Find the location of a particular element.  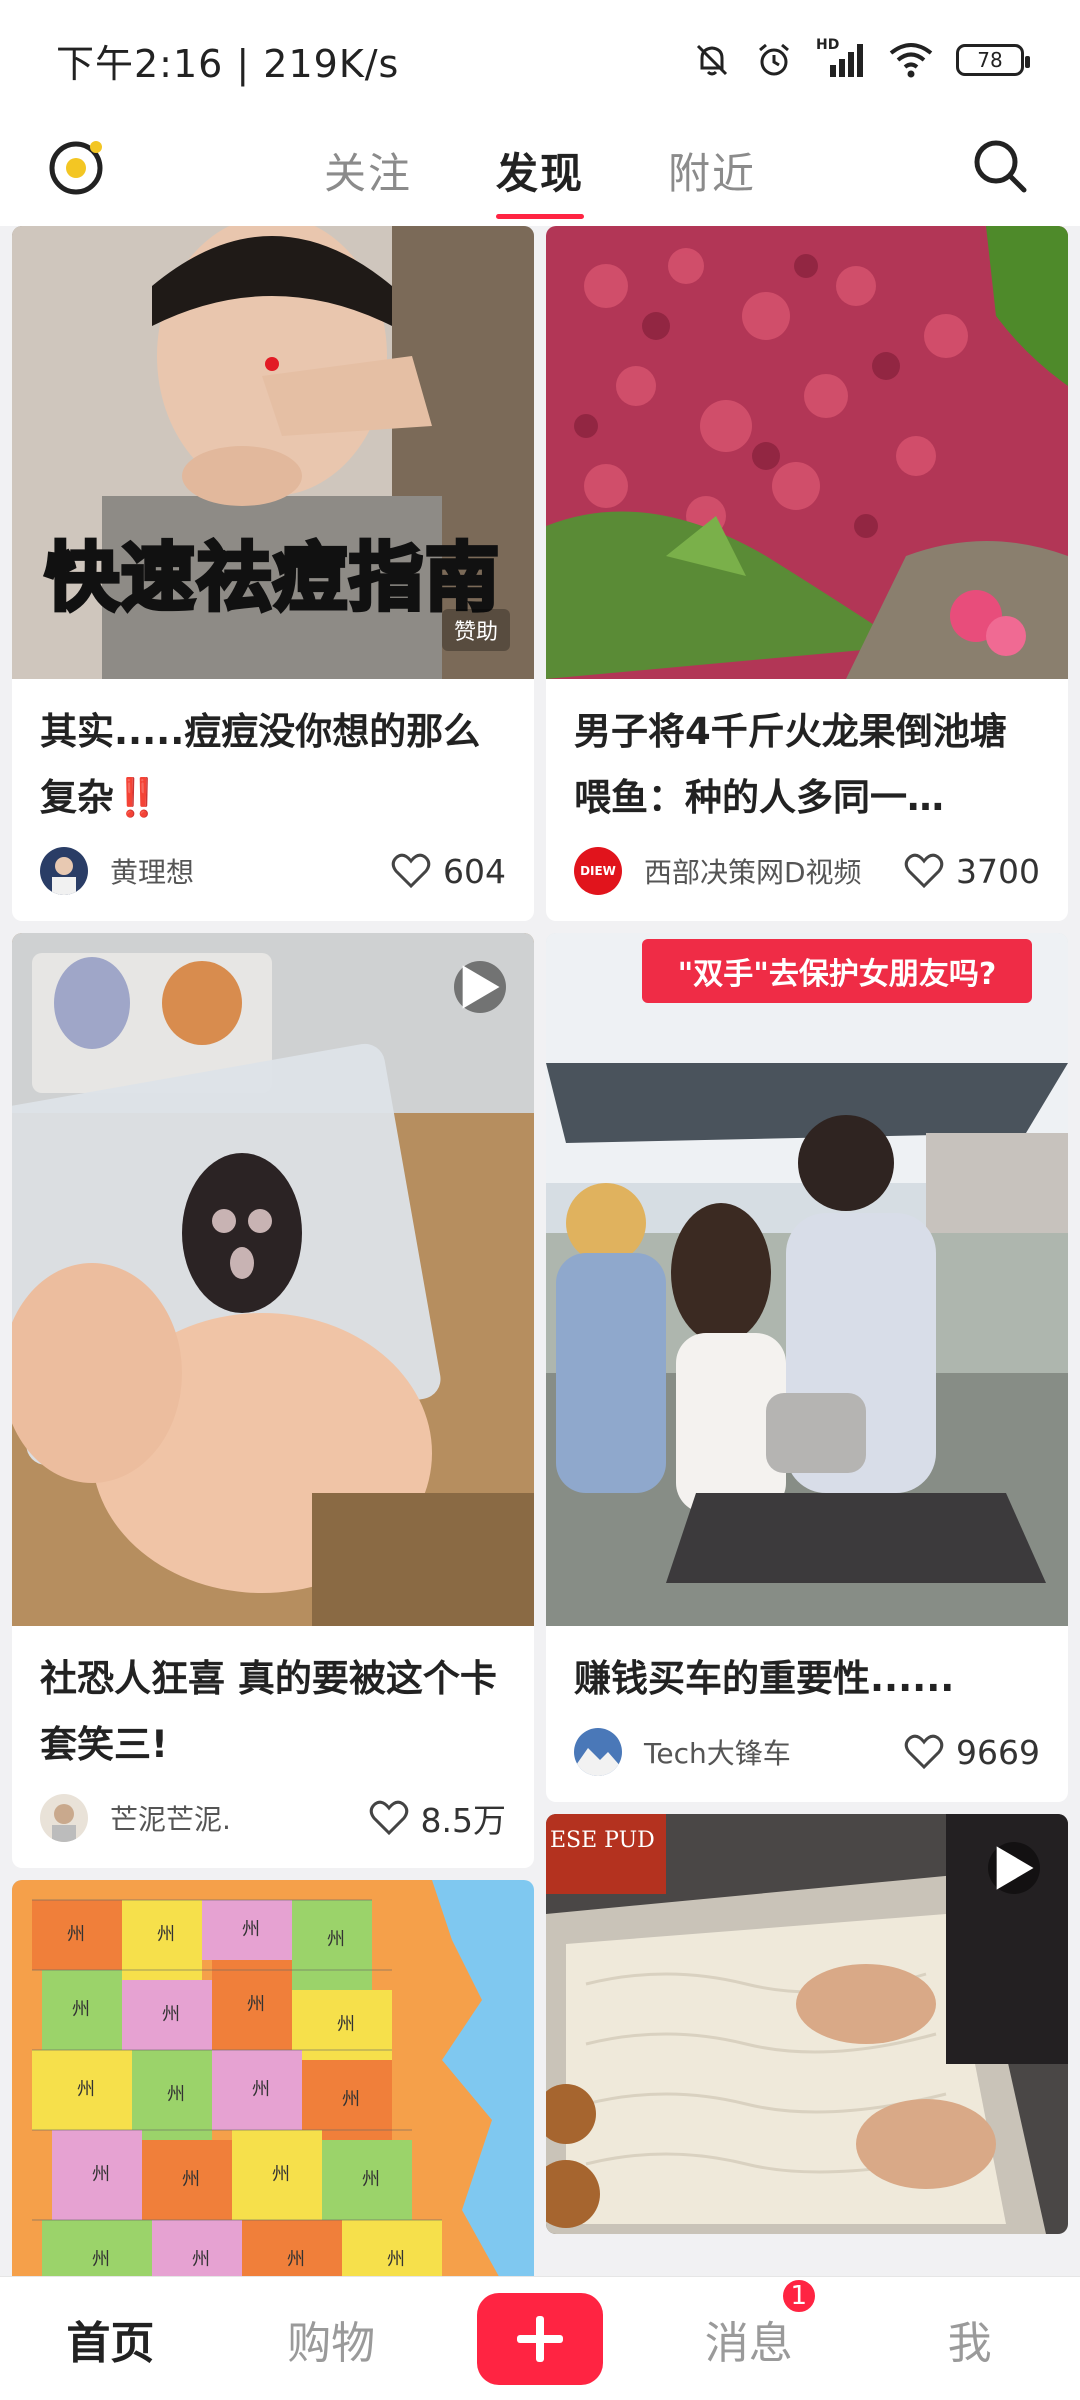

author-name: 西部决策网D视频 is located at coordinates (753, 871).